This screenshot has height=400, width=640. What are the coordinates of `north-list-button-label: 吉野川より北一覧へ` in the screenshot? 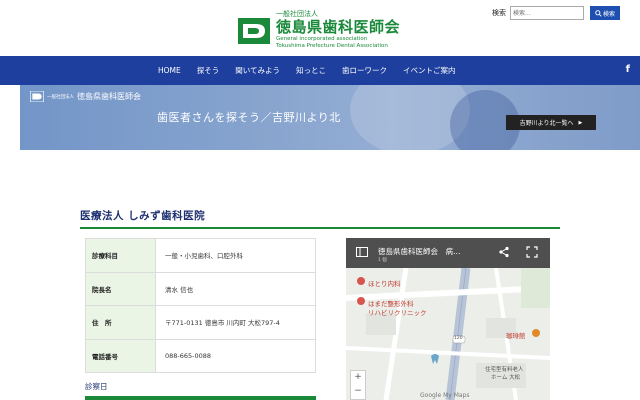 It's located at (546, 123).